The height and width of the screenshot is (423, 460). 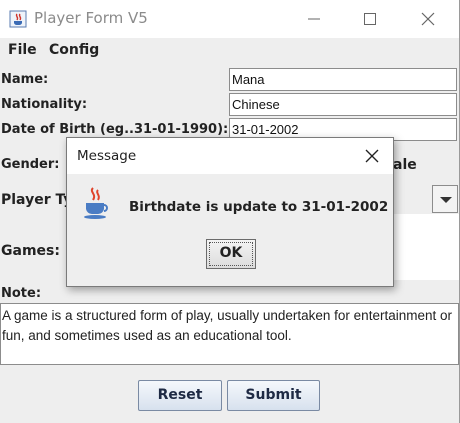 I want to click on dialog-title: Message, so click(x=107, y=156).